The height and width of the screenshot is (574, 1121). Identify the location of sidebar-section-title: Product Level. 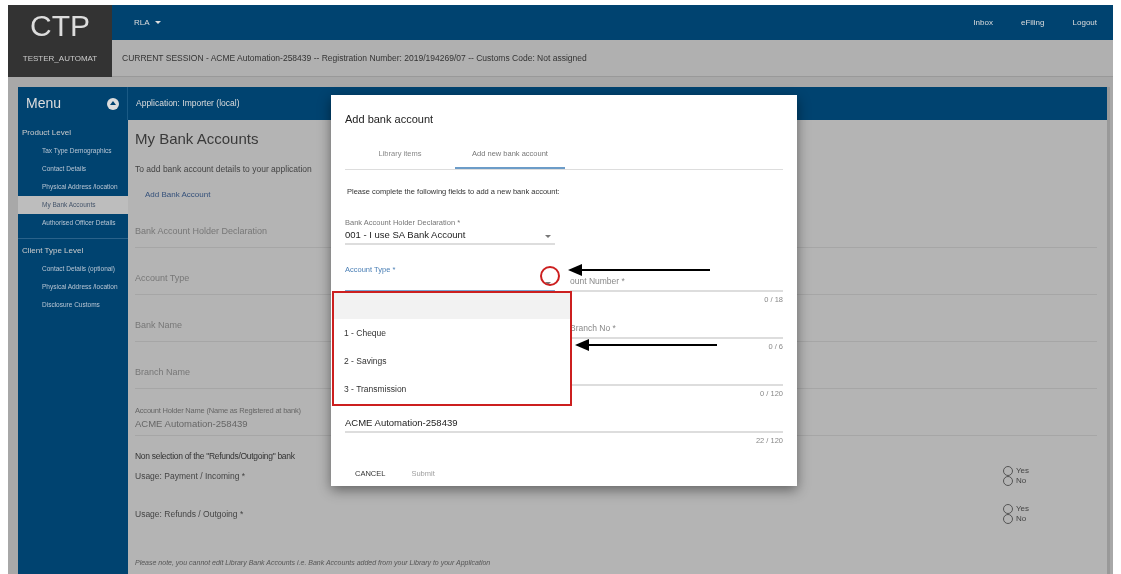
(46, 133).